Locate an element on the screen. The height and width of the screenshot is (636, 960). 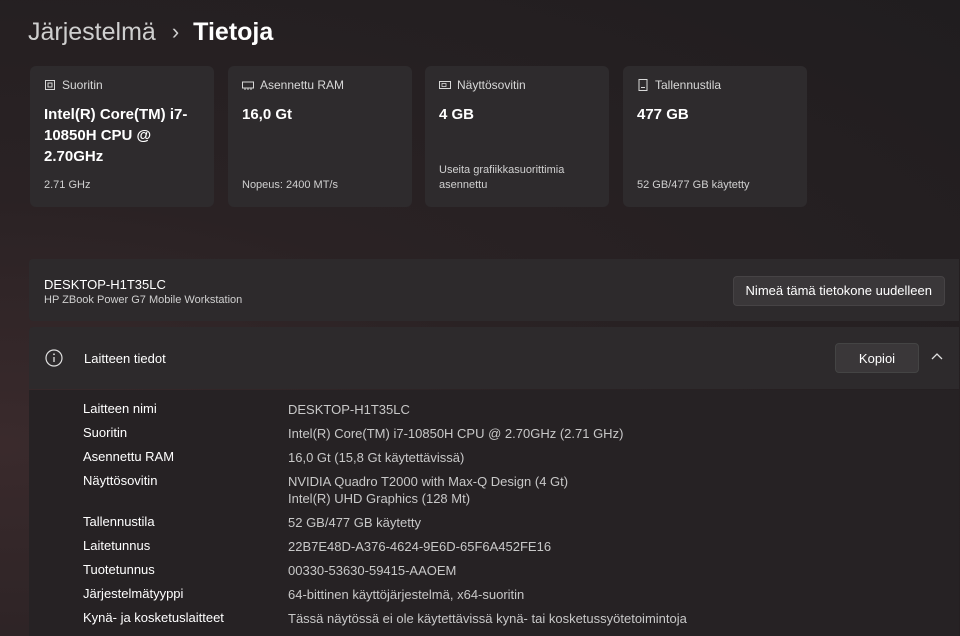
info-icon is located at coordinates (54, 358).